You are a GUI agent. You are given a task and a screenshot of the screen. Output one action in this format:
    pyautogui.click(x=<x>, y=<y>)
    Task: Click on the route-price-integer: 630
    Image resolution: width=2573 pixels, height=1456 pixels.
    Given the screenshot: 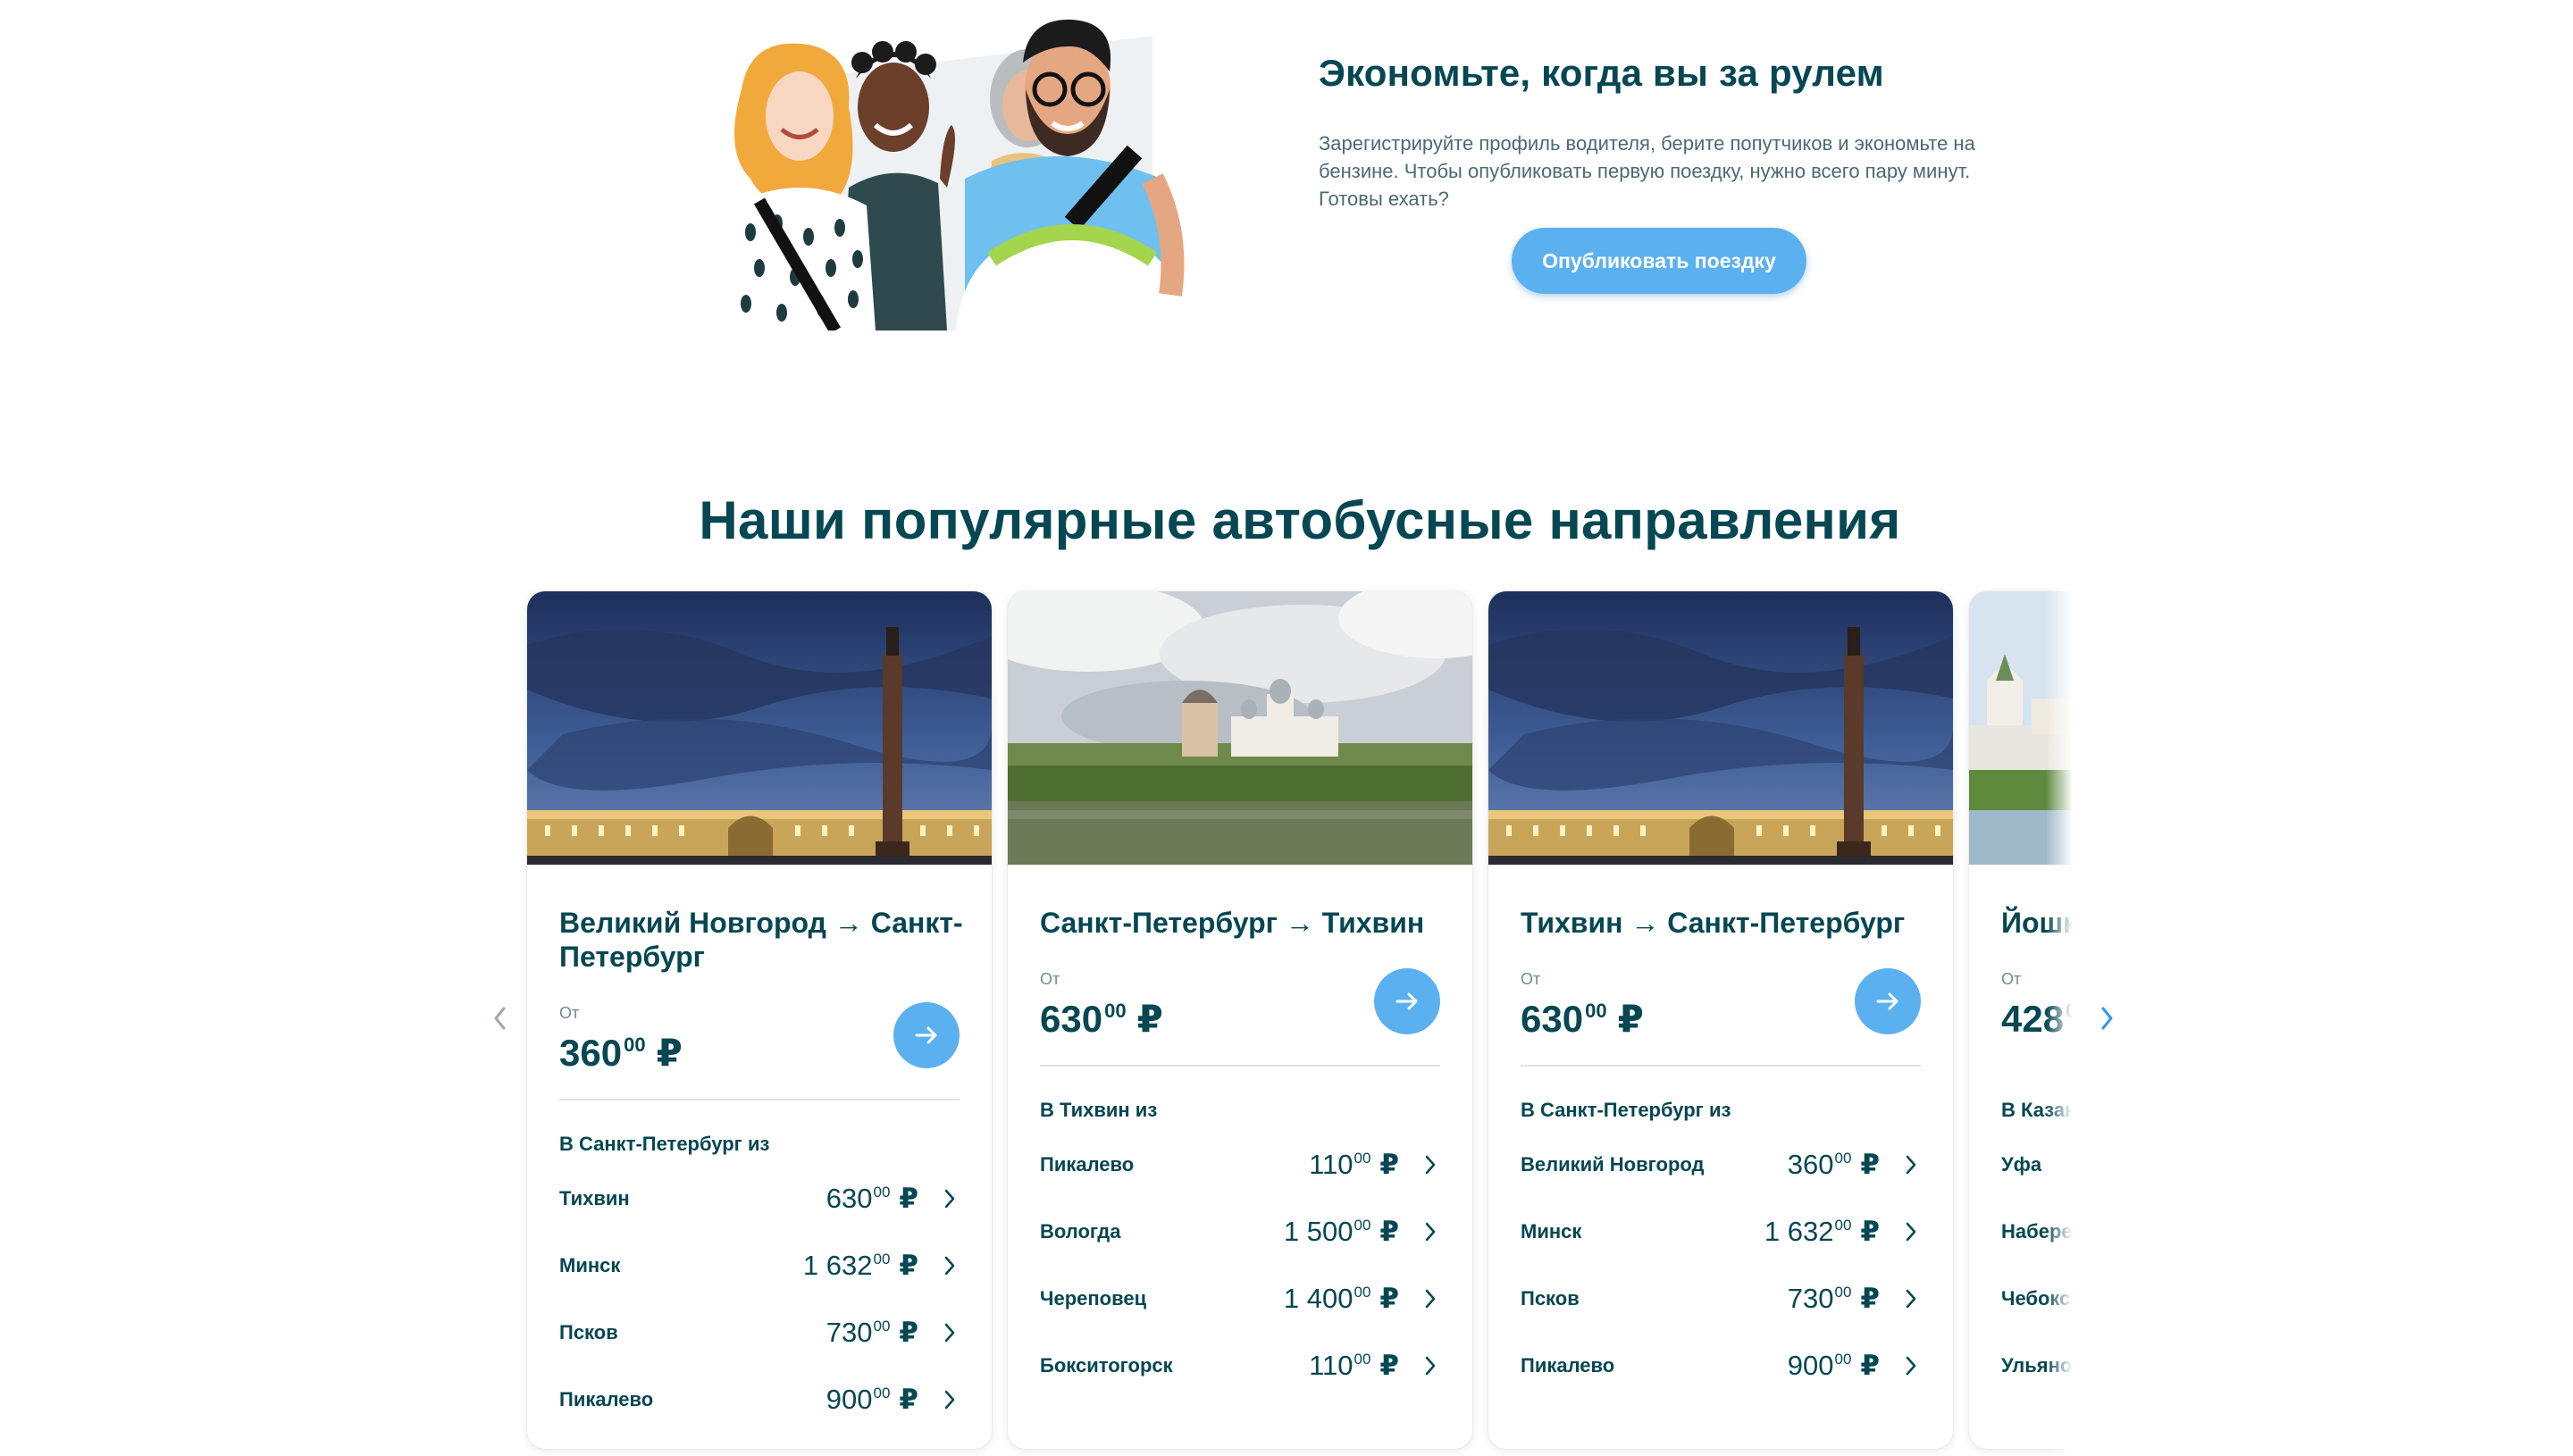 What is the action you would take?
    pyautogui.click(x=849, y=1198)
    